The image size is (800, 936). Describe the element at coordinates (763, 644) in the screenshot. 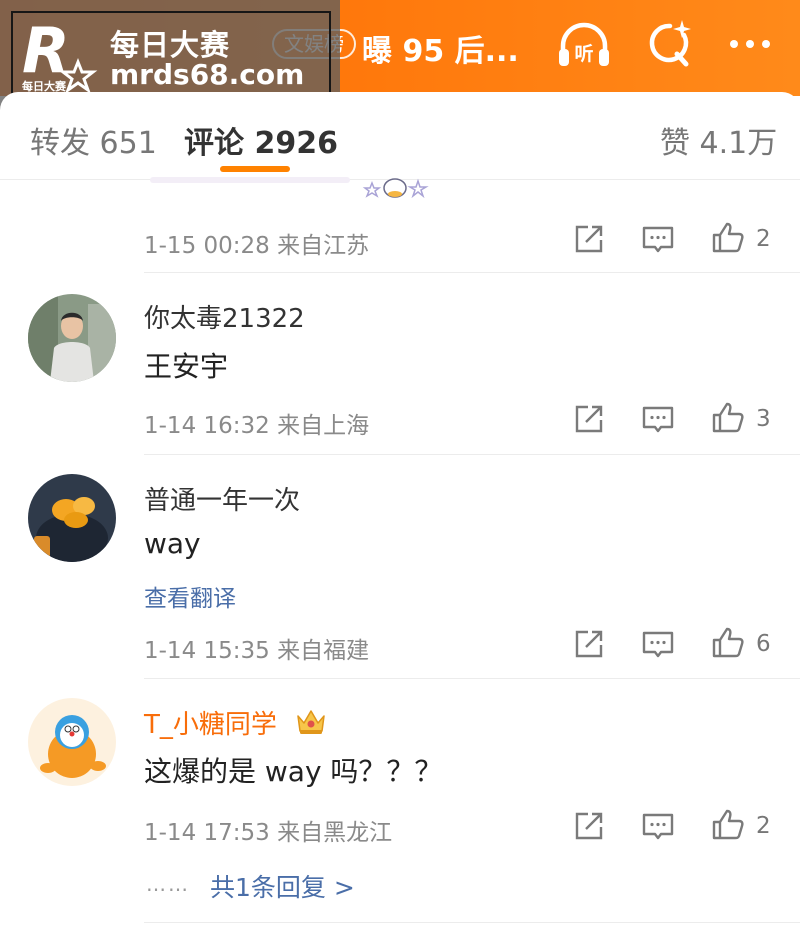

I see `like-count: 6` at that location.